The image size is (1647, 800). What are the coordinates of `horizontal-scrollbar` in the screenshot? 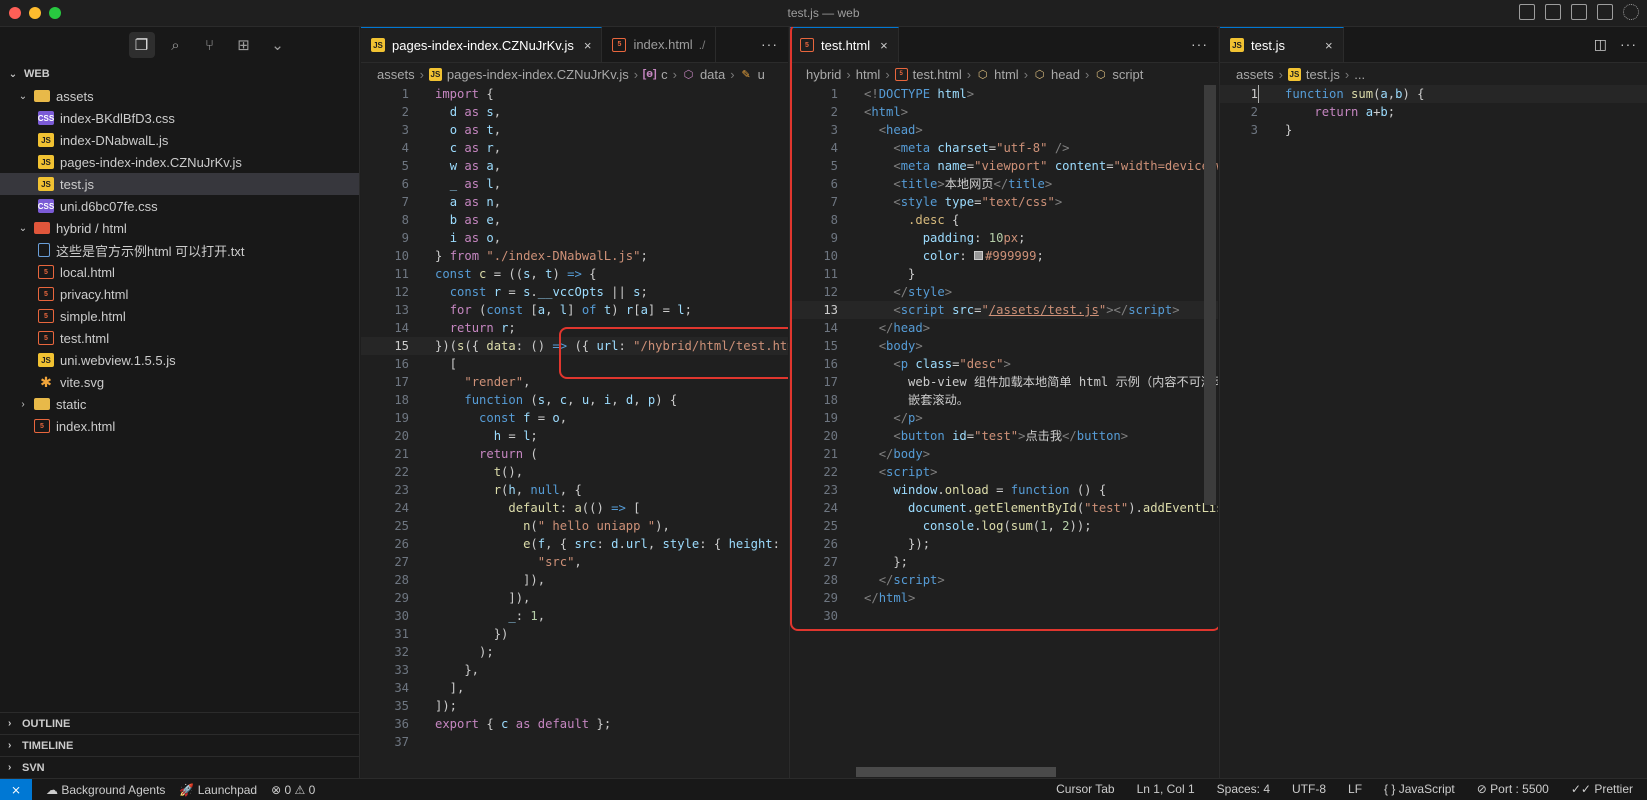 It's located at (956, 772).